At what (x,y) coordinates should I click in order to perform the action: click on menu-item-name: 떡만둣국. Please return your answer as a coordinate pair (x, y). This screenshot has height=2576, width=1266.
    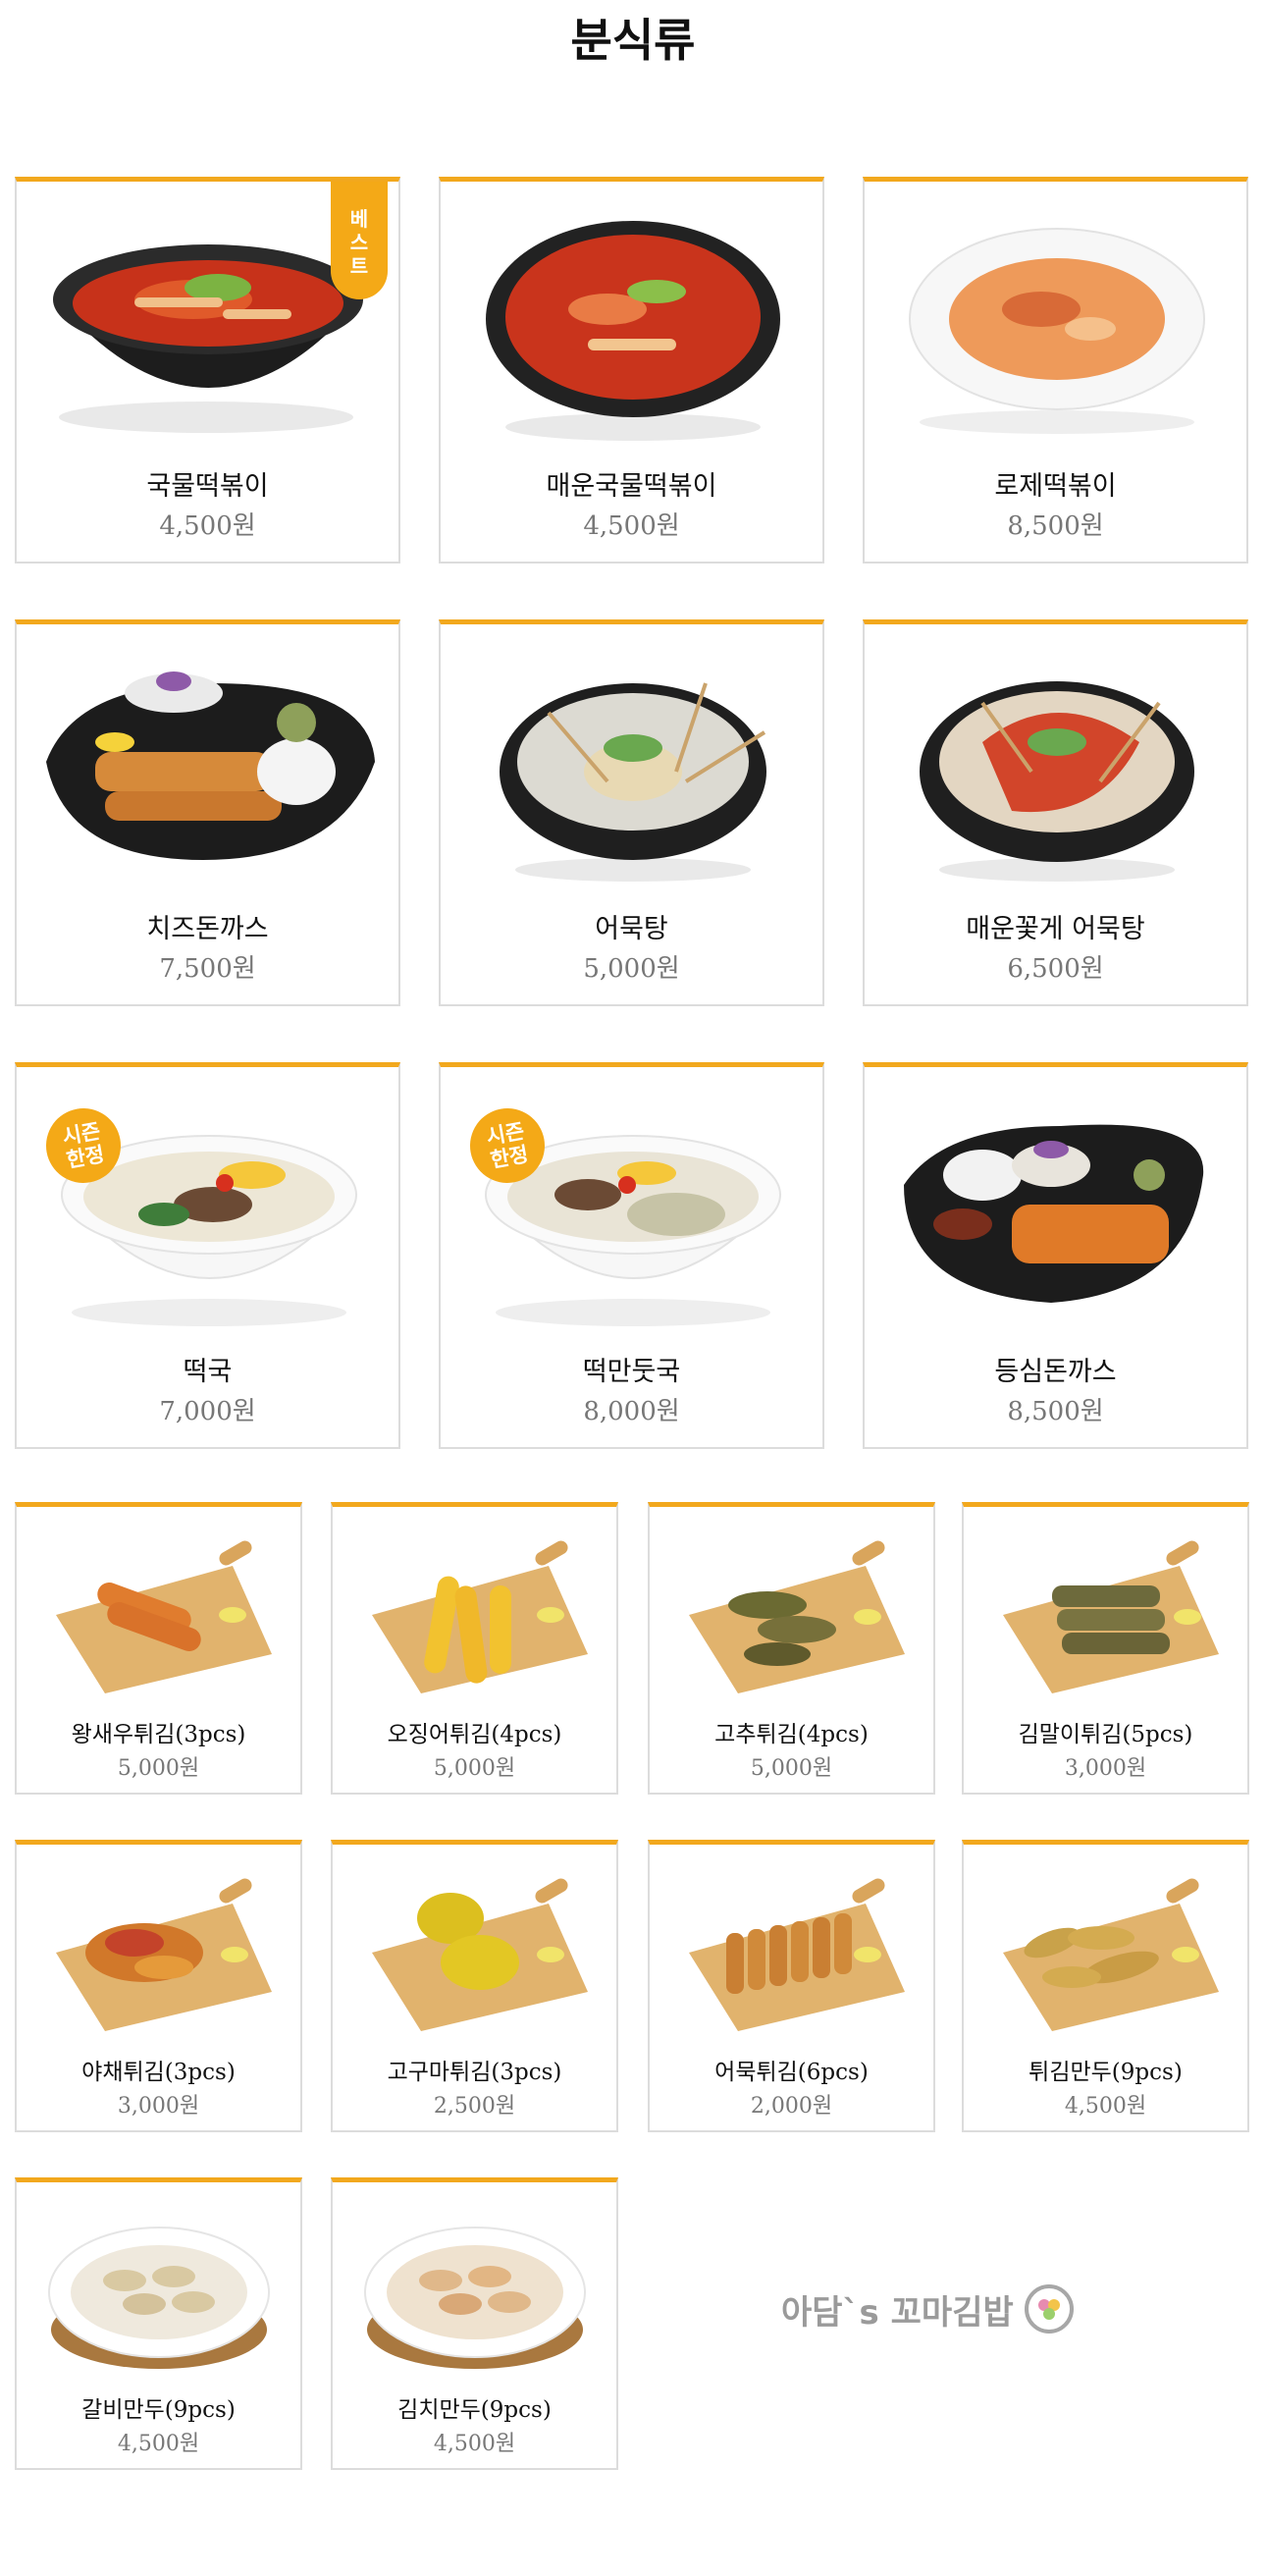
    Looking at the image, I should click on (631, 1372).